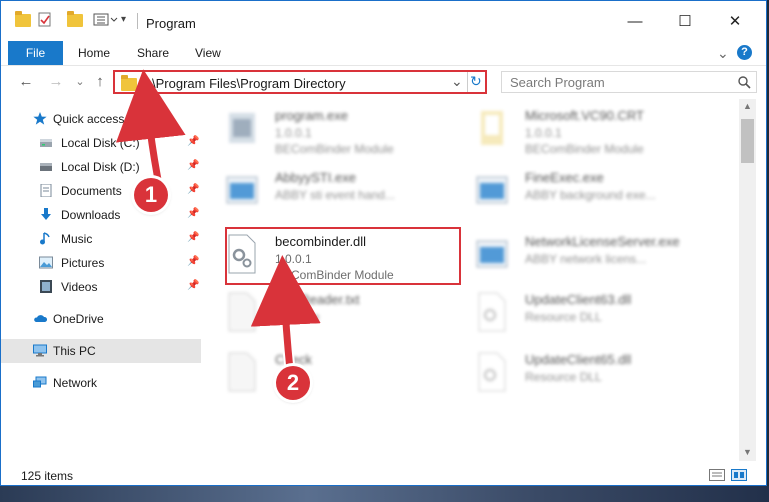  Describe the element at coordinates (151, 195) in the screenshot. I see `step-1-badge: 1` at that location.